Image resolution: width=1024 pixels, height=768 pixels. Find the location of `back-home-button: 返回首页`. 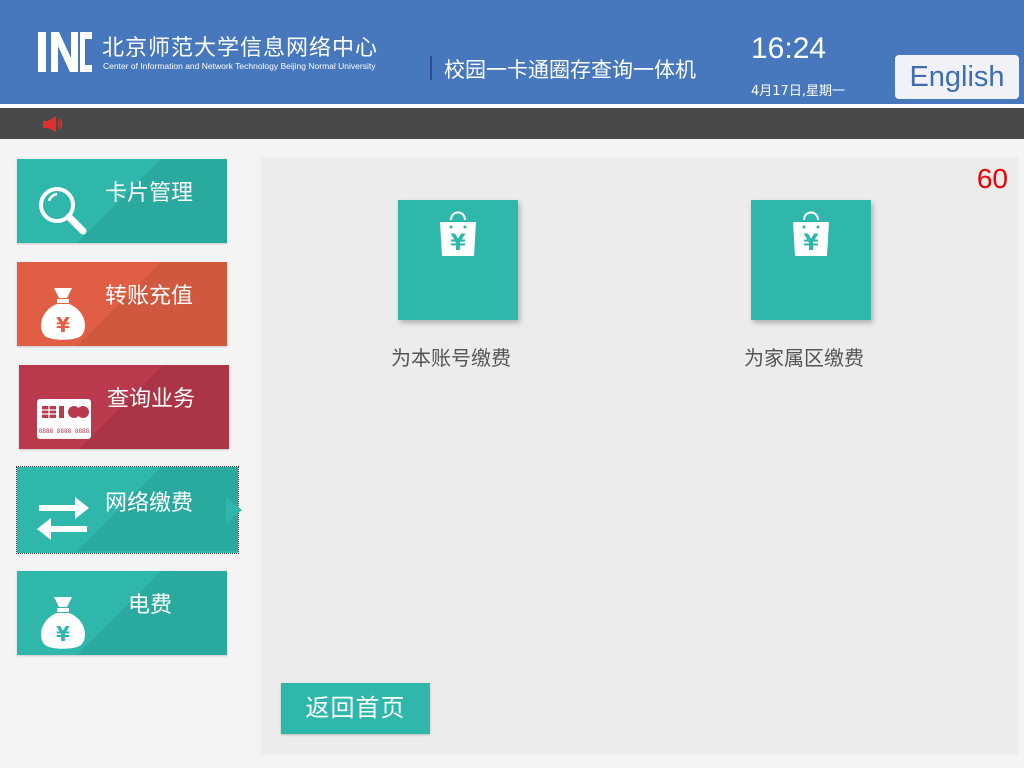

back-home-button: 返回首页 is located at coordinates (355, 708).